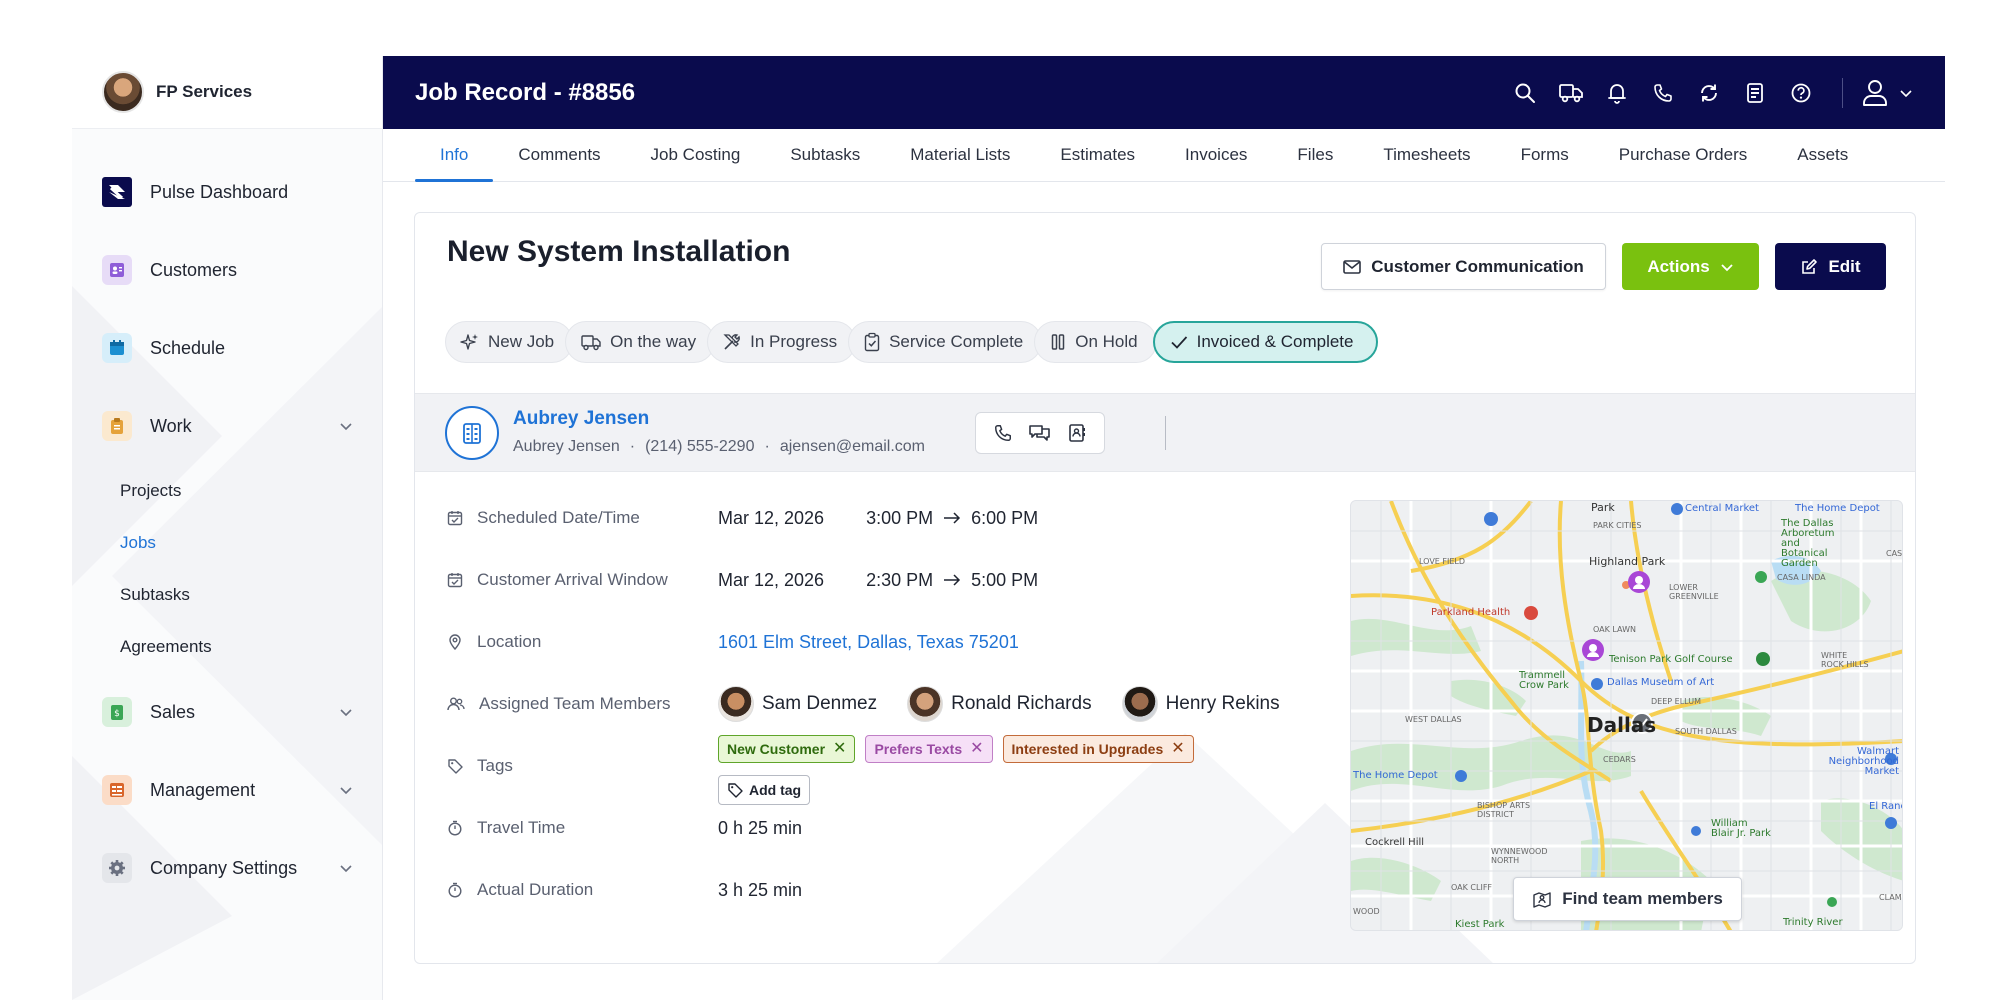 The image size is (2000, 1000). I want to click on truck-icon, so click(1571, 93).